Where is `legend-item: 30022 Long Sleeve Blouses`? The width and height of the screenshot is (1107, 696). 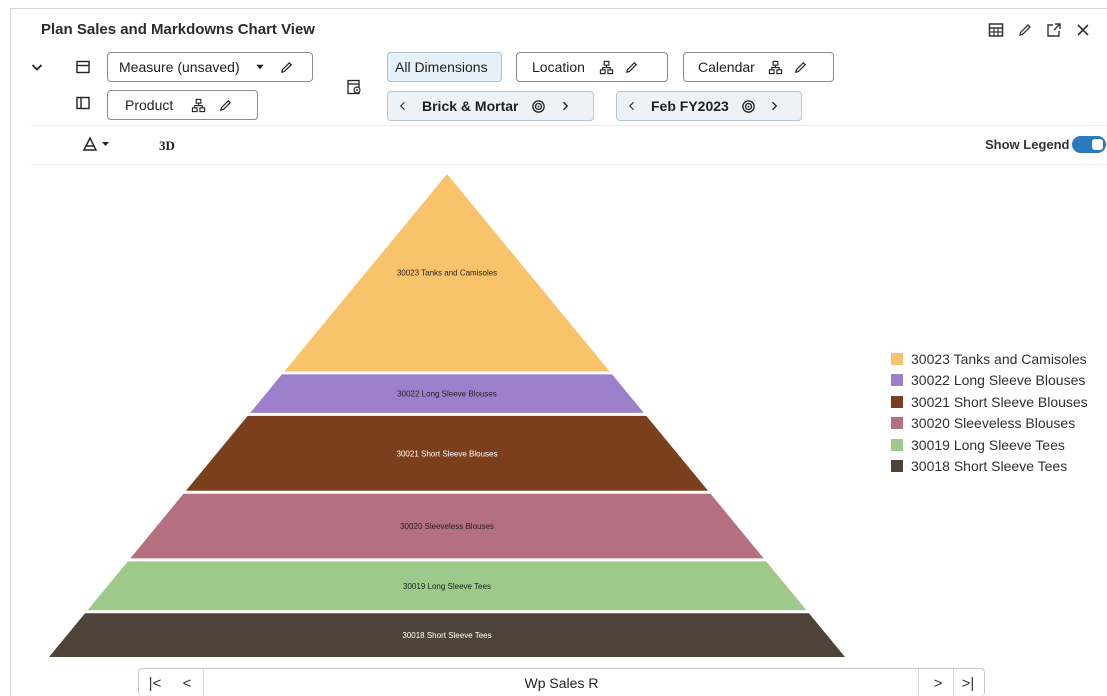 legend-item: 30022 Long Sleeve Blouses is located at coordinates (989, 381).